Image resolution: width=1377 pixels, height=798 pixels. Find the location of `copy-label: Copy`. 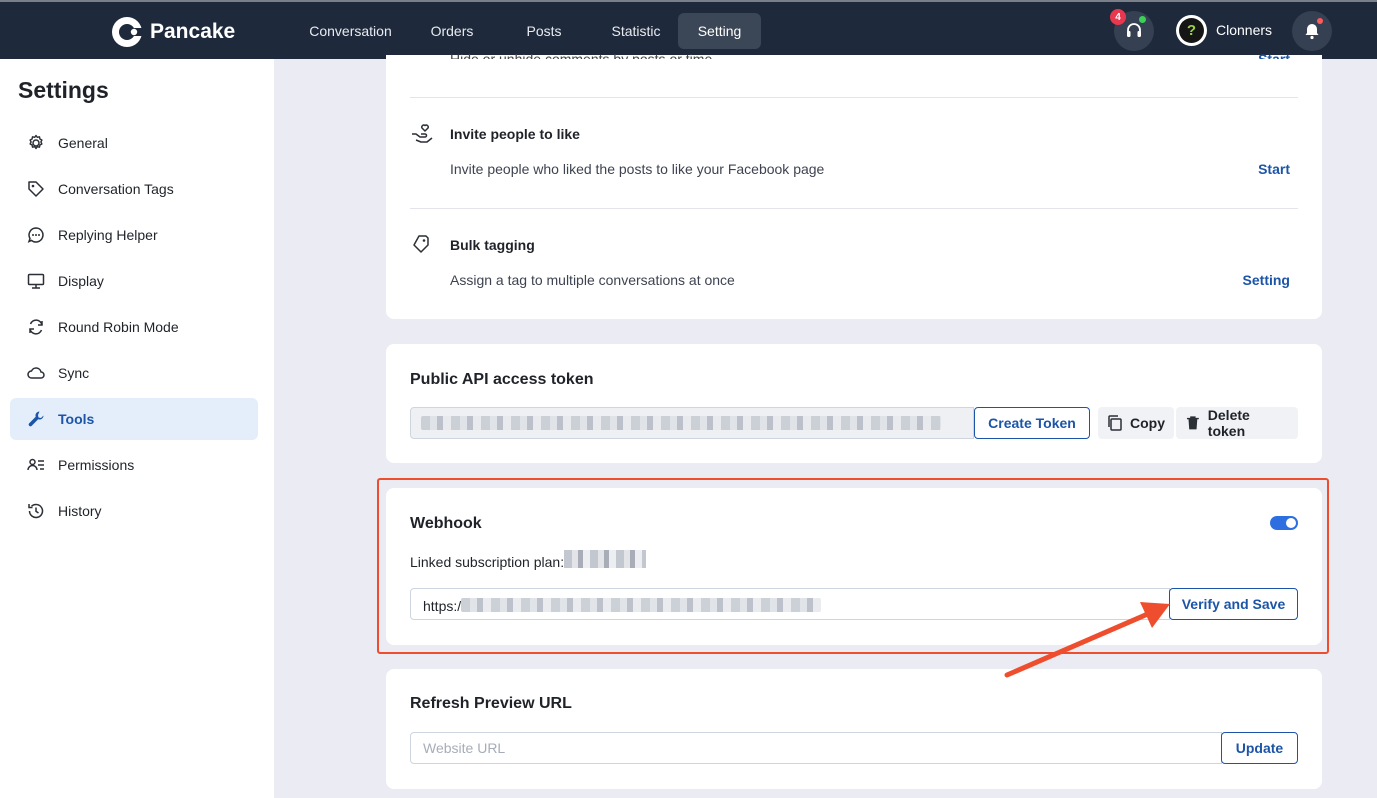

copy-label: Copy is located at coordinates (1147, 423).